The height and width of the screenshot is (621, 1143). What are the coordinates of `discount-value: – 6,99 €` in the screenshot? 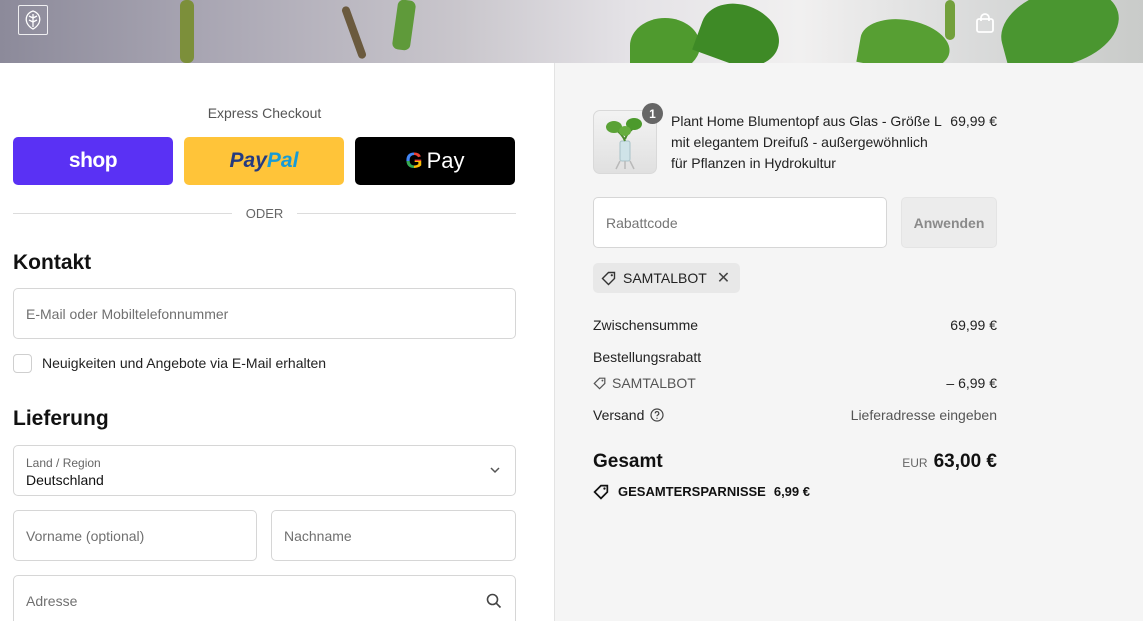 It's located at (971, 383).